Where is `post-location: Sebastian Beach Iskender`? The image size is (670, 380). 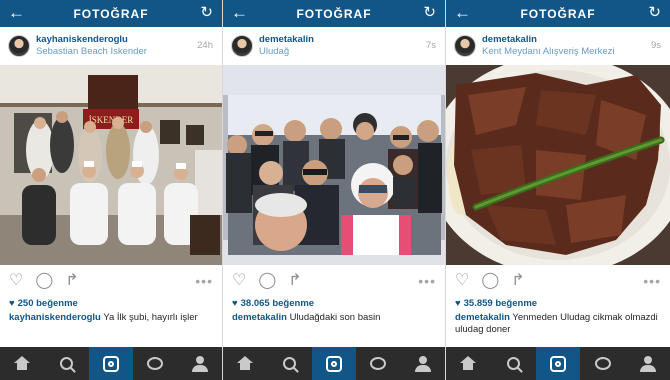
post-location: Sebastian Beach Iskender is located at coordinates (91, 52).